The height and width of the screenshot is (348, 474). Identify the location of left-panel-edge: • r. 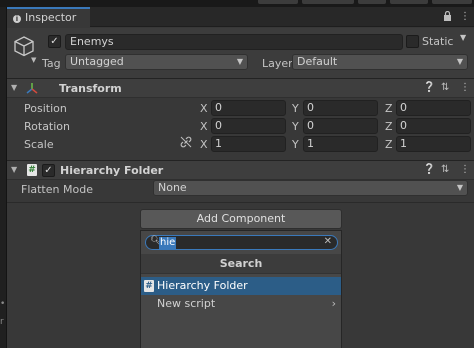
(3, 177).